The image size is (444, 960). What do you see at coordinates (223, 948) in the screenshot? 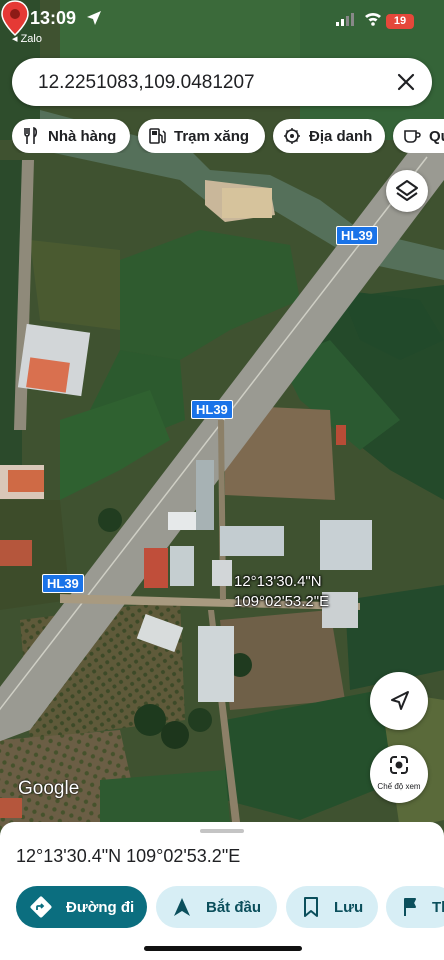
I see `home-indicator` at bounding box center [223, 948].